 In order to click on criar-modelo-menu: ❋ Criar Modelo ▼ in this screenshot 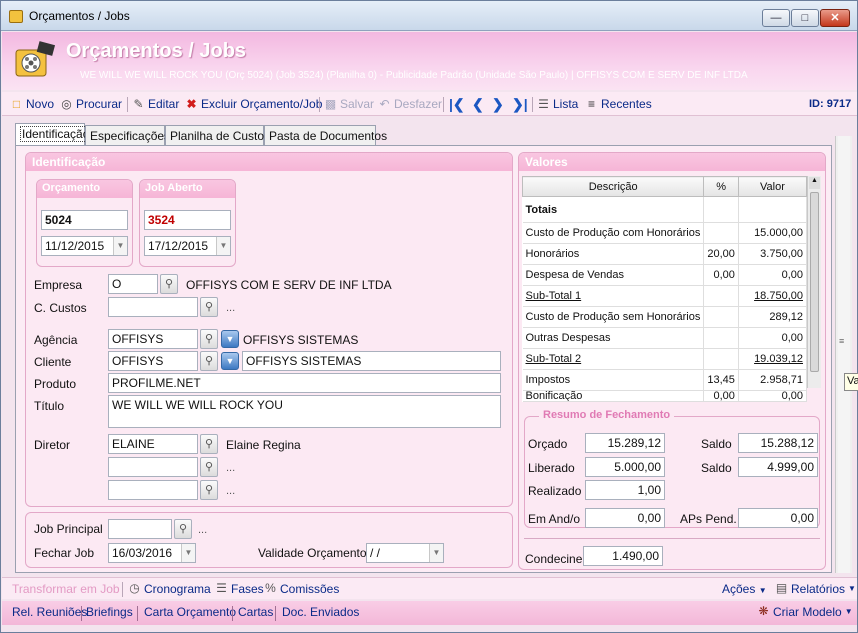, I will do `click(804, 612)`.